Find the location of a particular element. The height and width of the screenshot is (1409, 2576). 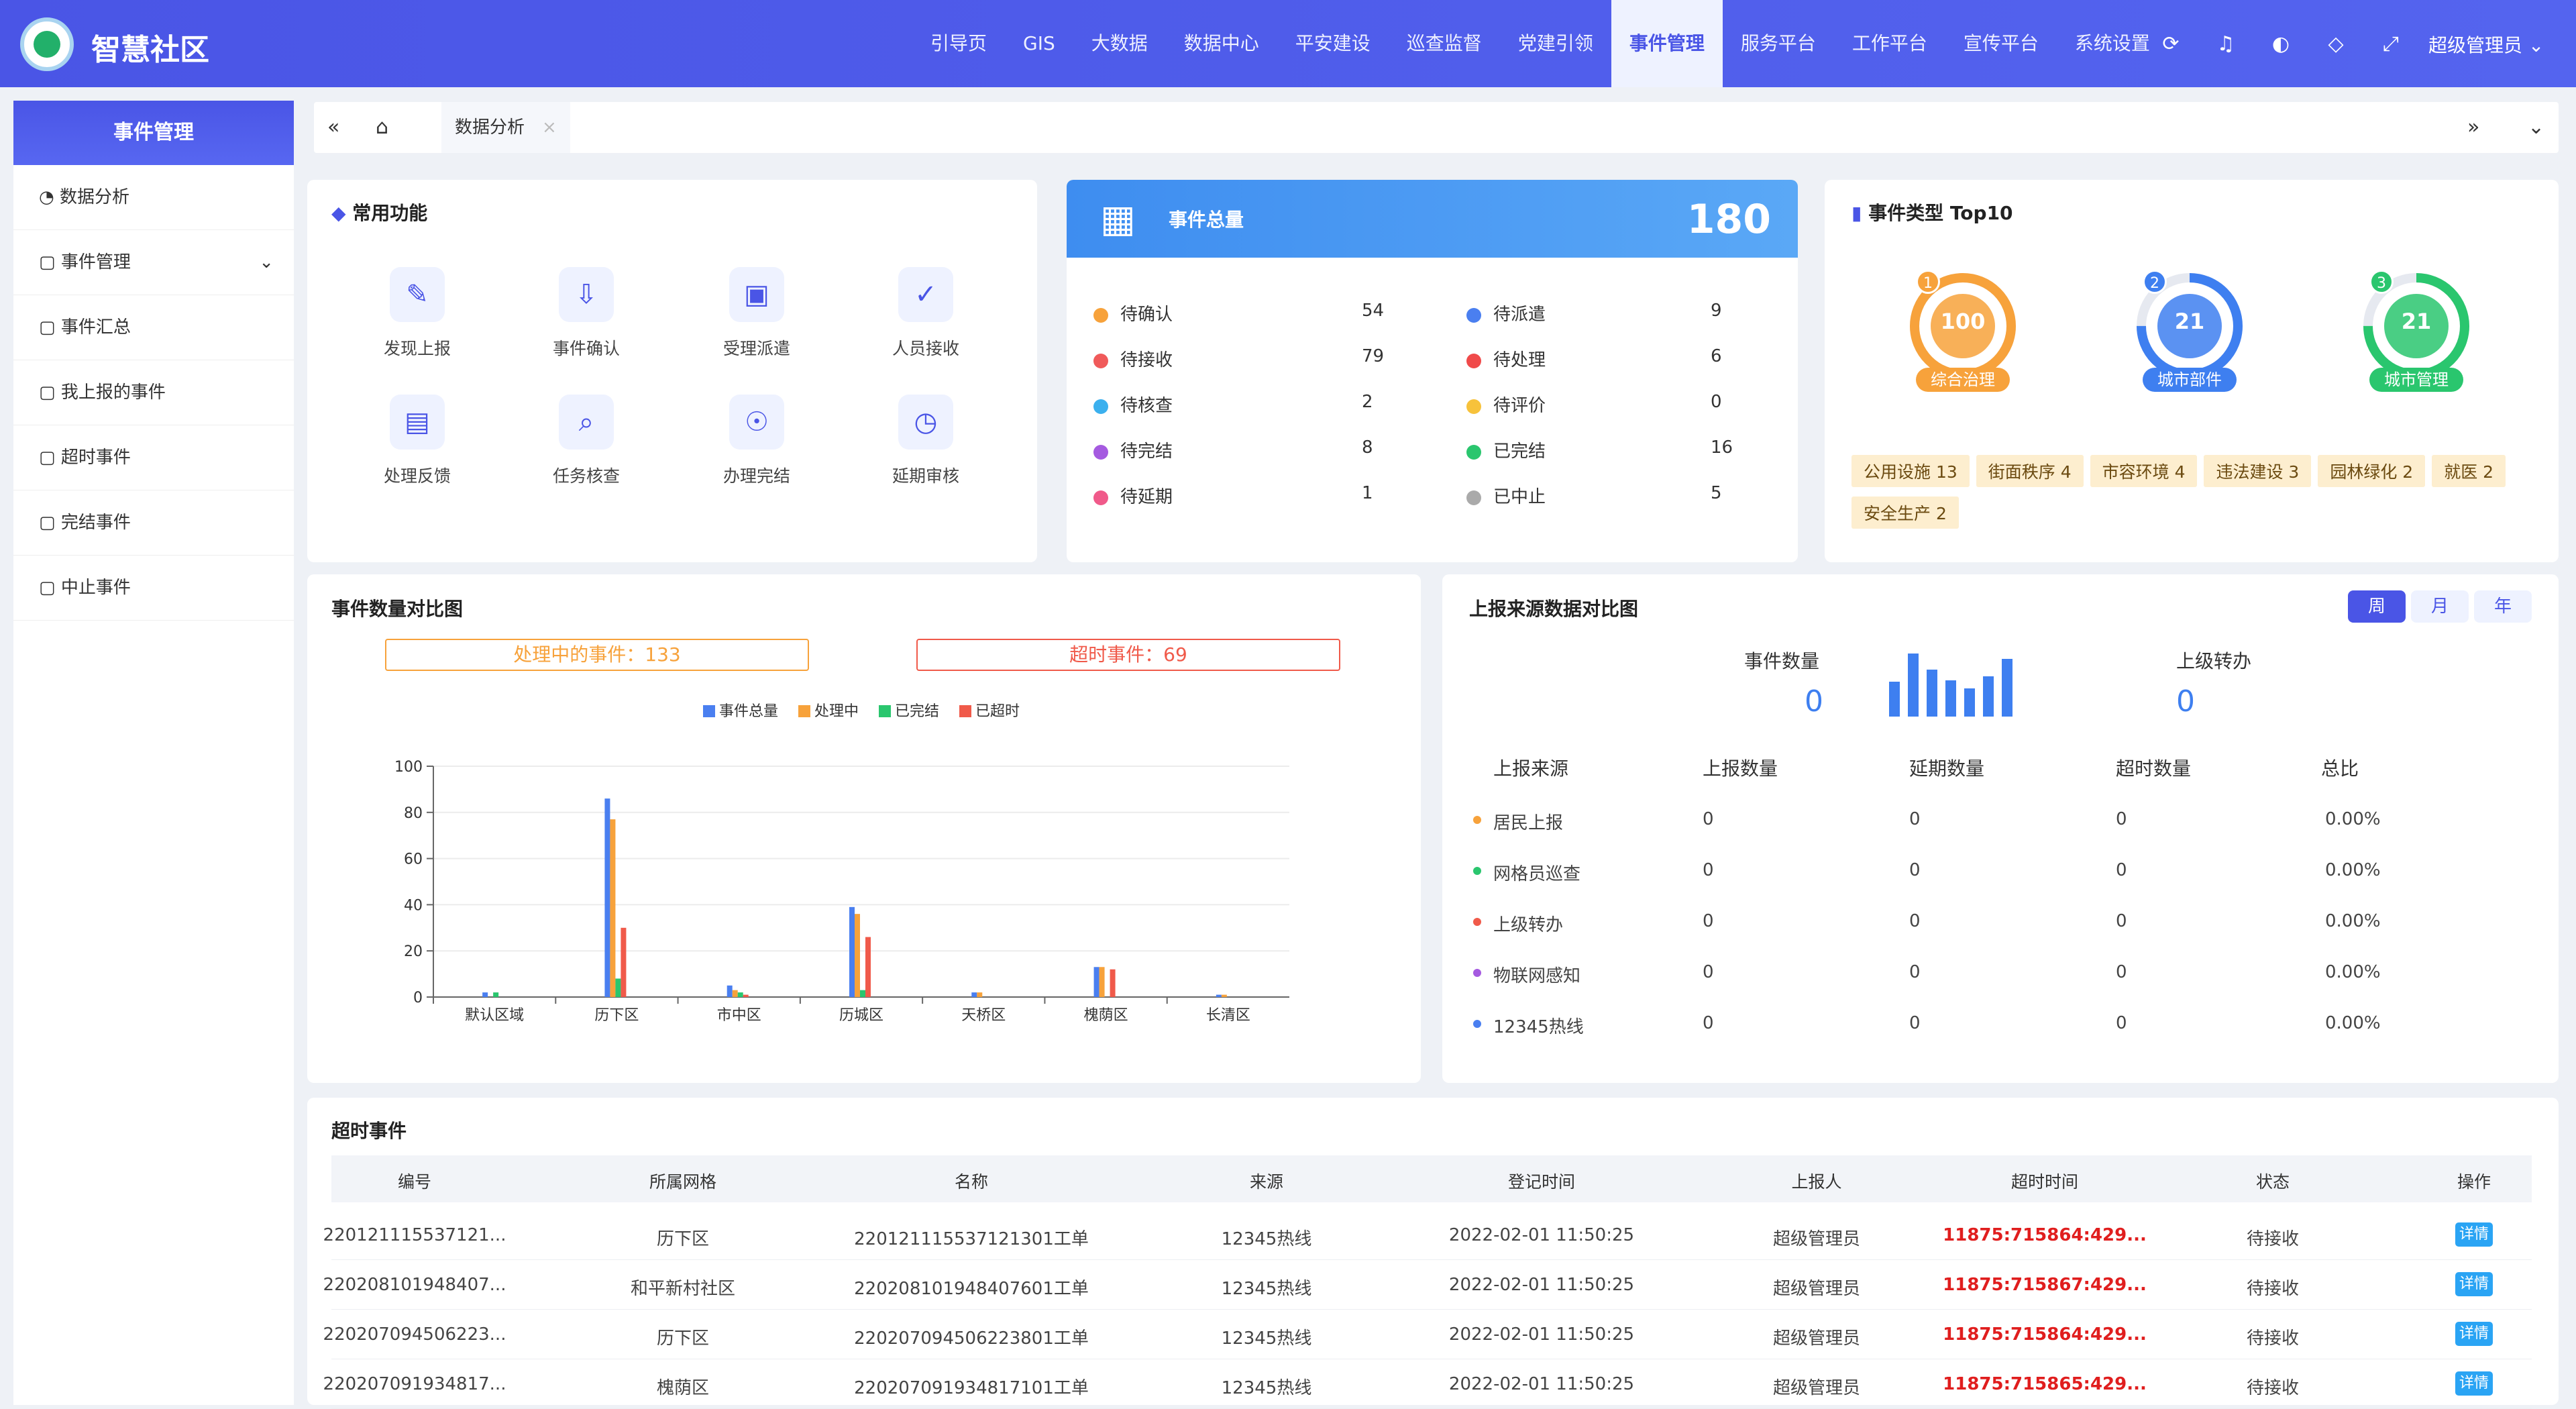

cell-grid: 和平新村社区 is located at coordinates (683, 1289).